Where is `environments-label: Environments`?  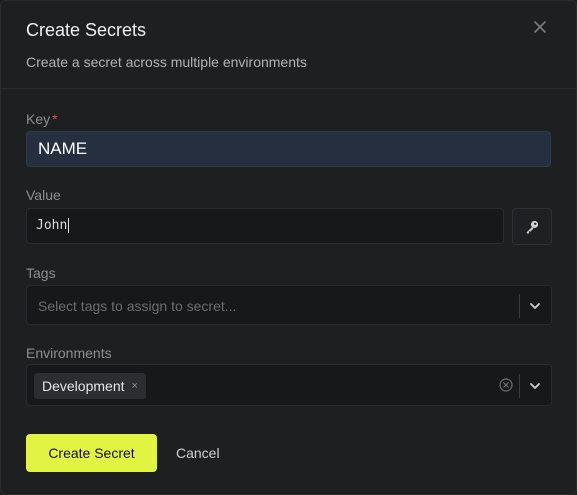 environments-label: Environments is located at coordinates (69, 353).